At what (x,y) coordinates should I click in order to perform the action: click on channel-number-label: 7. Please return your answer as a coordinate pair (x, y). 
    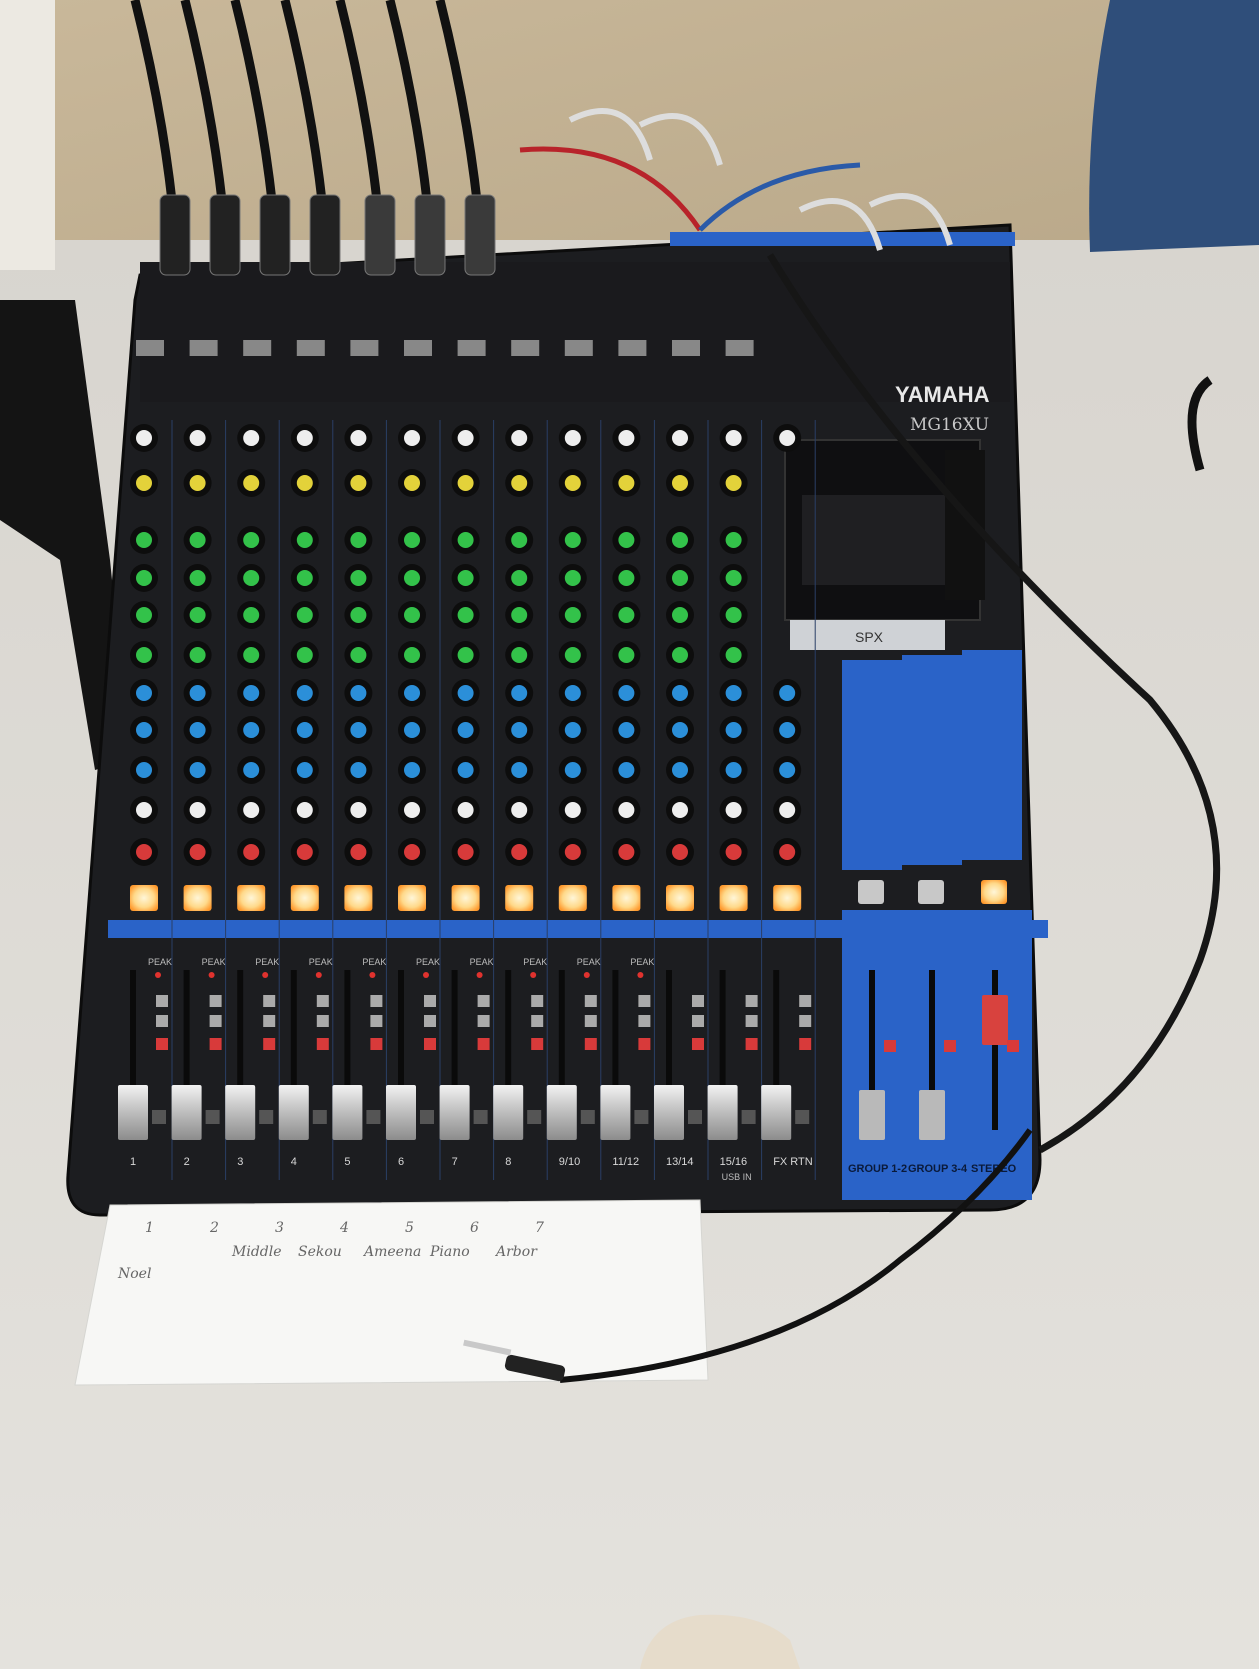
    Looking at the image, I should click on (455, 1162).